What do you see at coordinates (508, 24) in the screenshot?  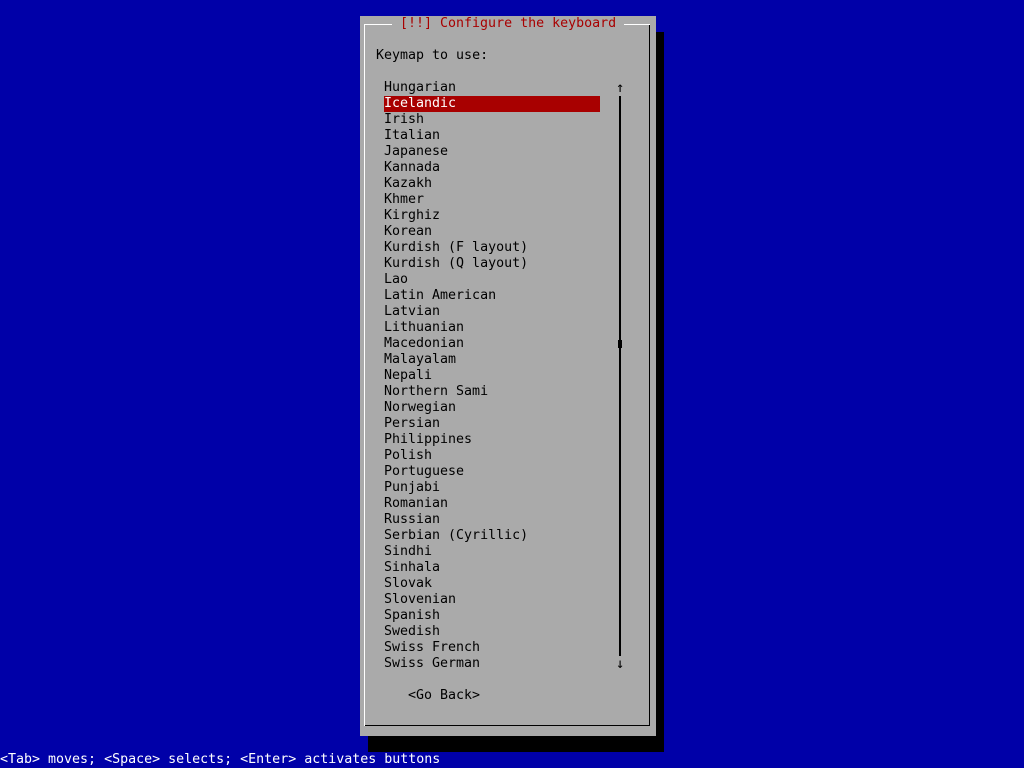 I see `dialog-title: [!!] Configure the keyboard` at bounding box center [508, 24].